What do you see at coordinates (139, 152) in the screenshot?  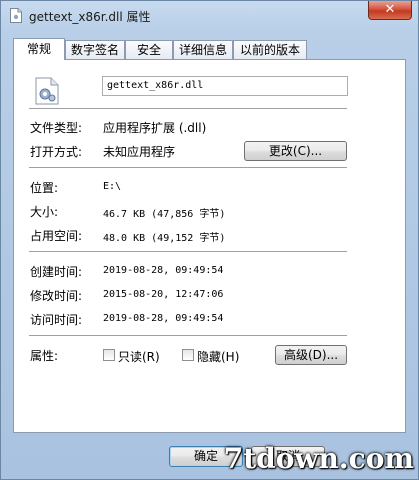 I see `opens-with-value: 未知应用程序` at bounding box center [139, 152].